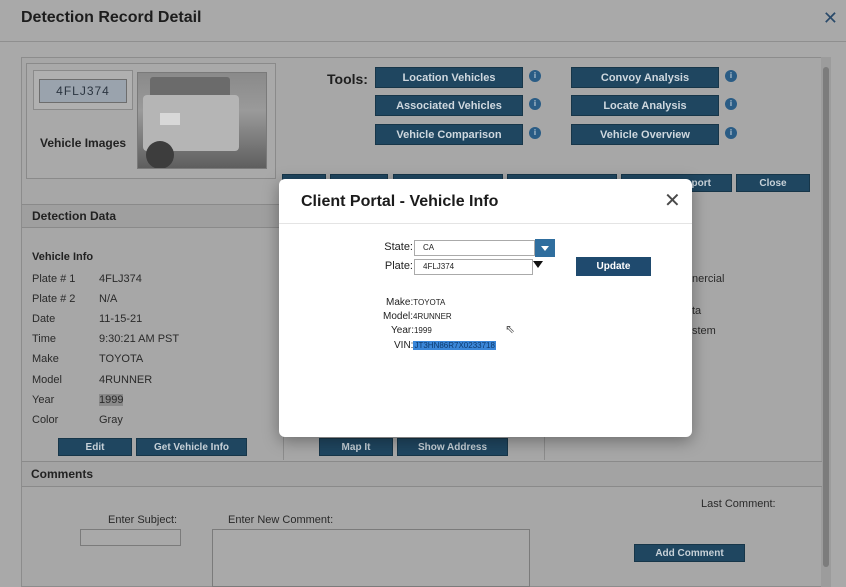  Describe the element at coordinates (400, 302) in the screenshot. I see `make-label: Make:` at that location.